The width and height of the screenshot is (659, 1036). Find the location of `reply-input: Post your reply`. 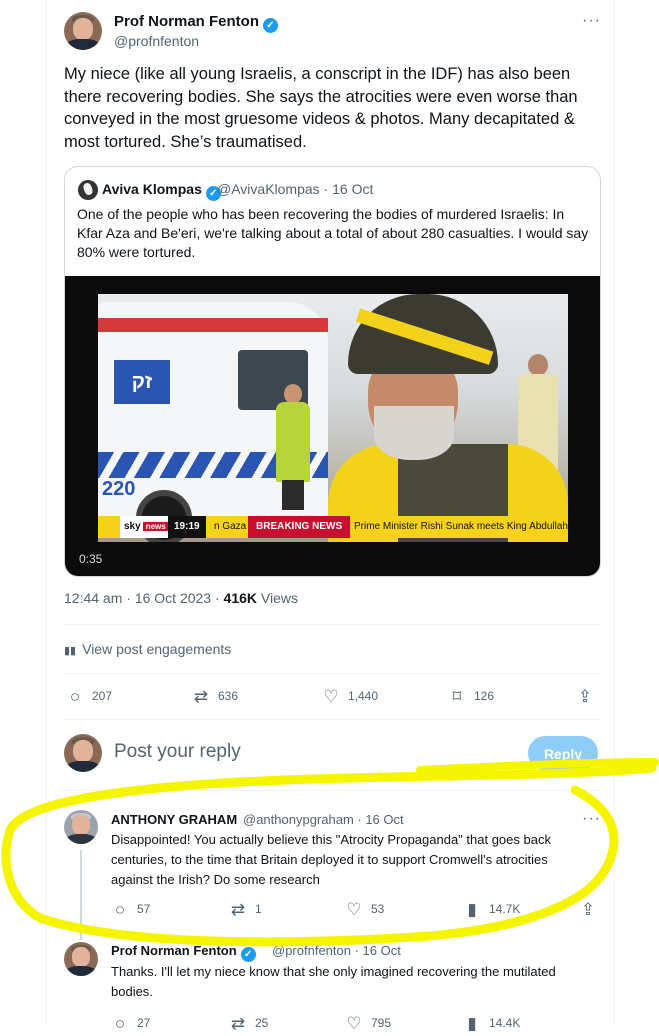

reply-input: Post your reply is located at coordinates (177, 752).